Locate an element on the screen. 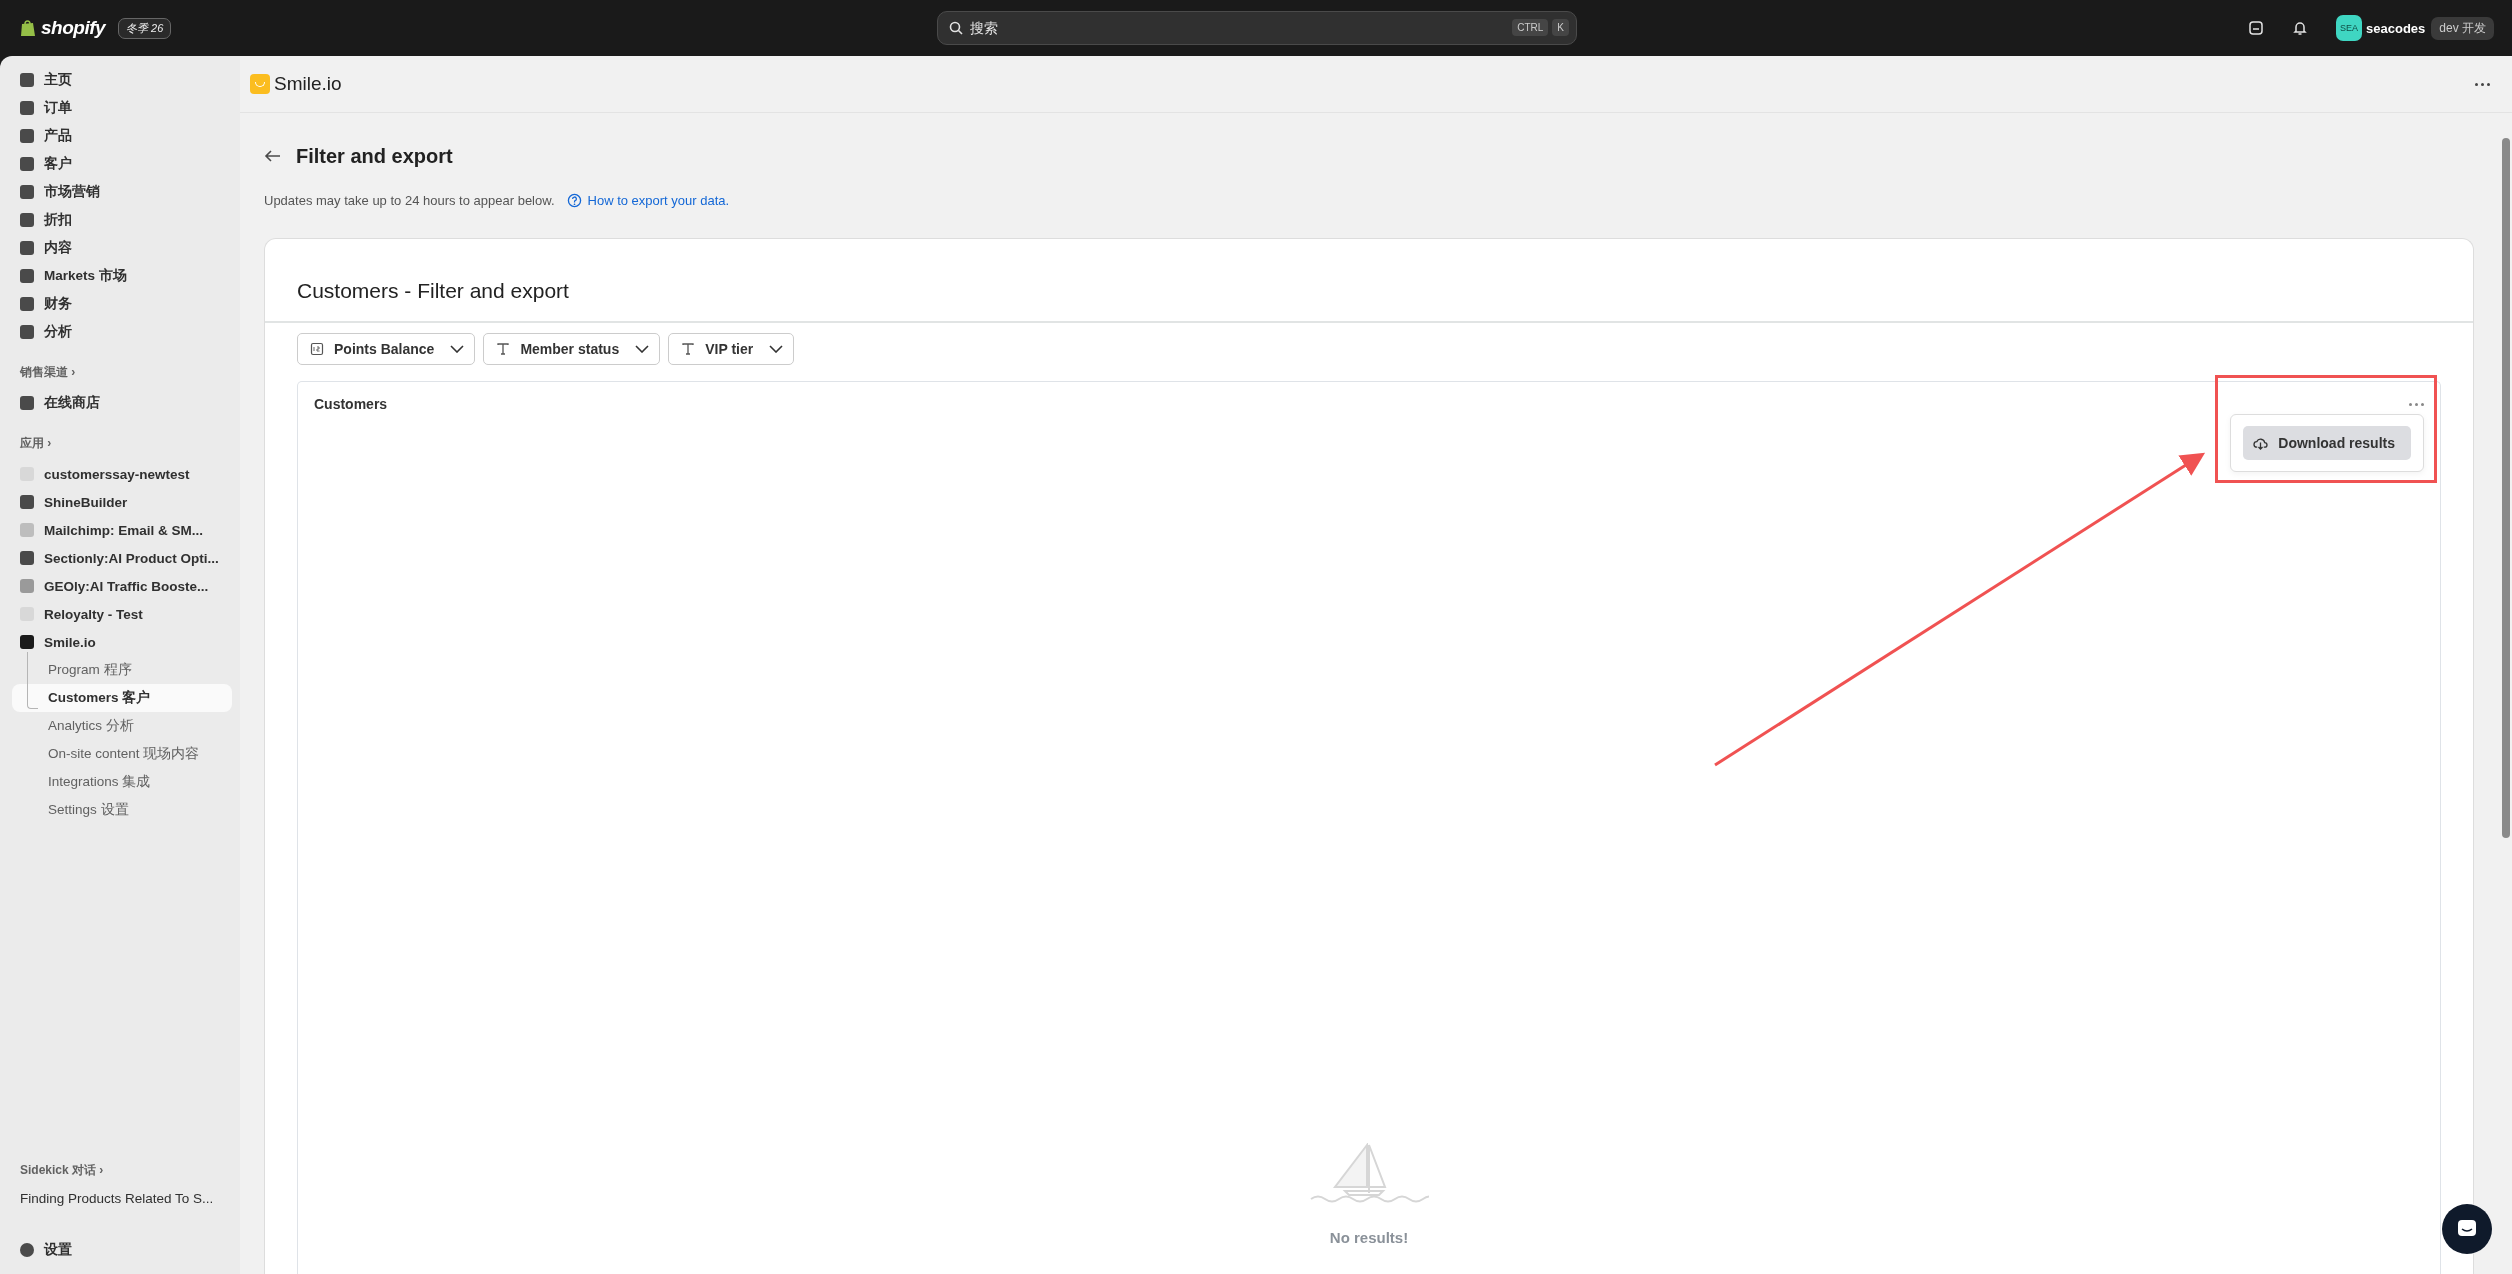 This screenshot has width=2512, height=1274. sidebar-subitem: Program 程序 is located at coordinates (122, 670).